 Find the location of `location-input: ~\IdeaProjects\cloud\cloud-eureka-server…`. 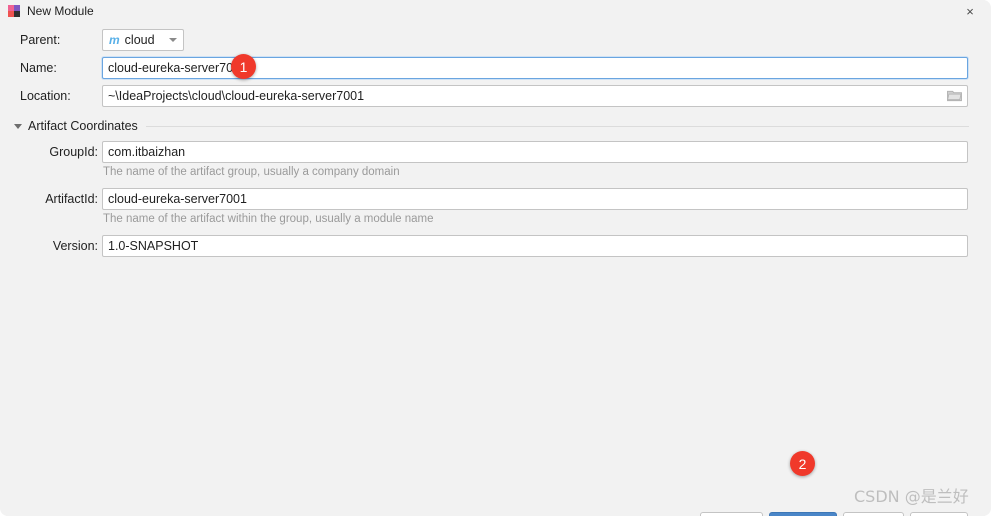

location-input: ~\IdeaProjects\cloud\cloud-eureka-server… is located at coordinates (535, 96).